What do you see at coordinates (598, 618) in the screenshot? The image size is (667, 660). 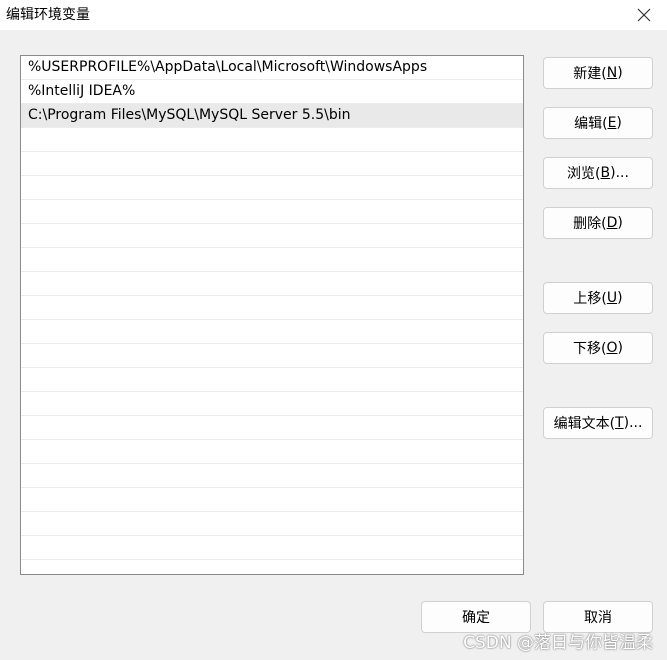 I see `cancel-button-label: 取消` at bounding box center [598, 618].